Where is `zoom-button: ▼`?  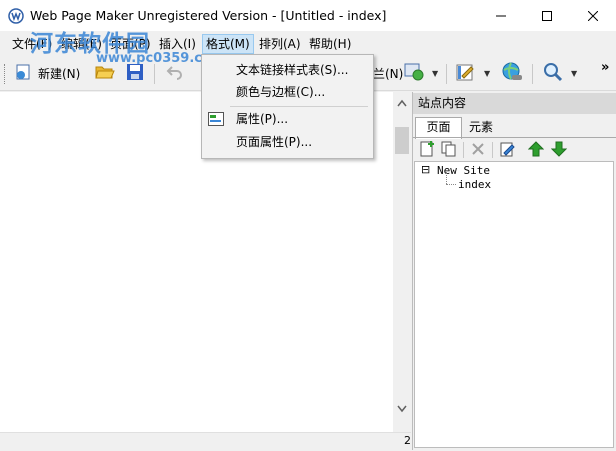 zoom-button: ▼ is located at coordinates (560, 73).